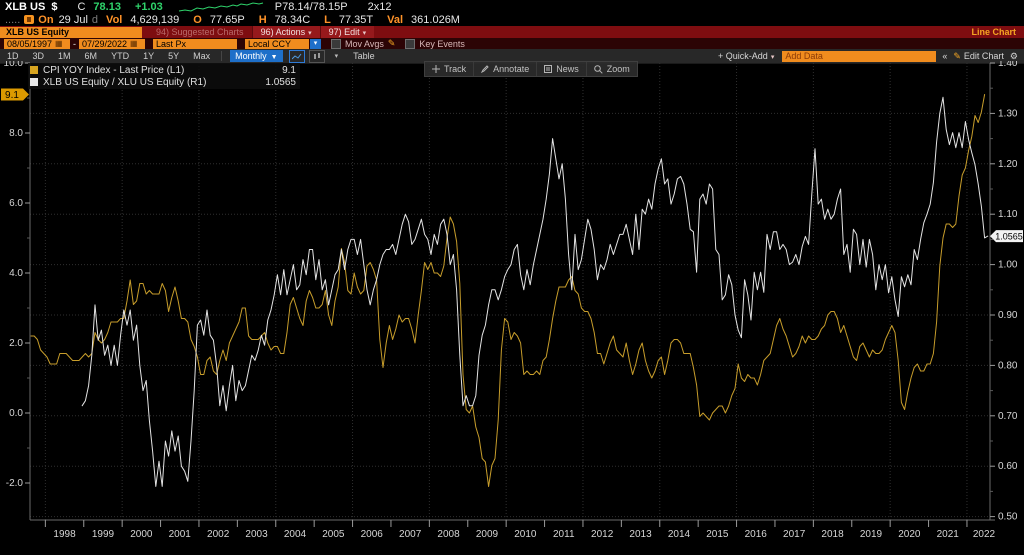 Image resolution: width=1024 pixels, height=555 pixels. Describe the element at coordinates (602, 534) in the screenshot. I see `x-axis-year-label: 2012` at that location.